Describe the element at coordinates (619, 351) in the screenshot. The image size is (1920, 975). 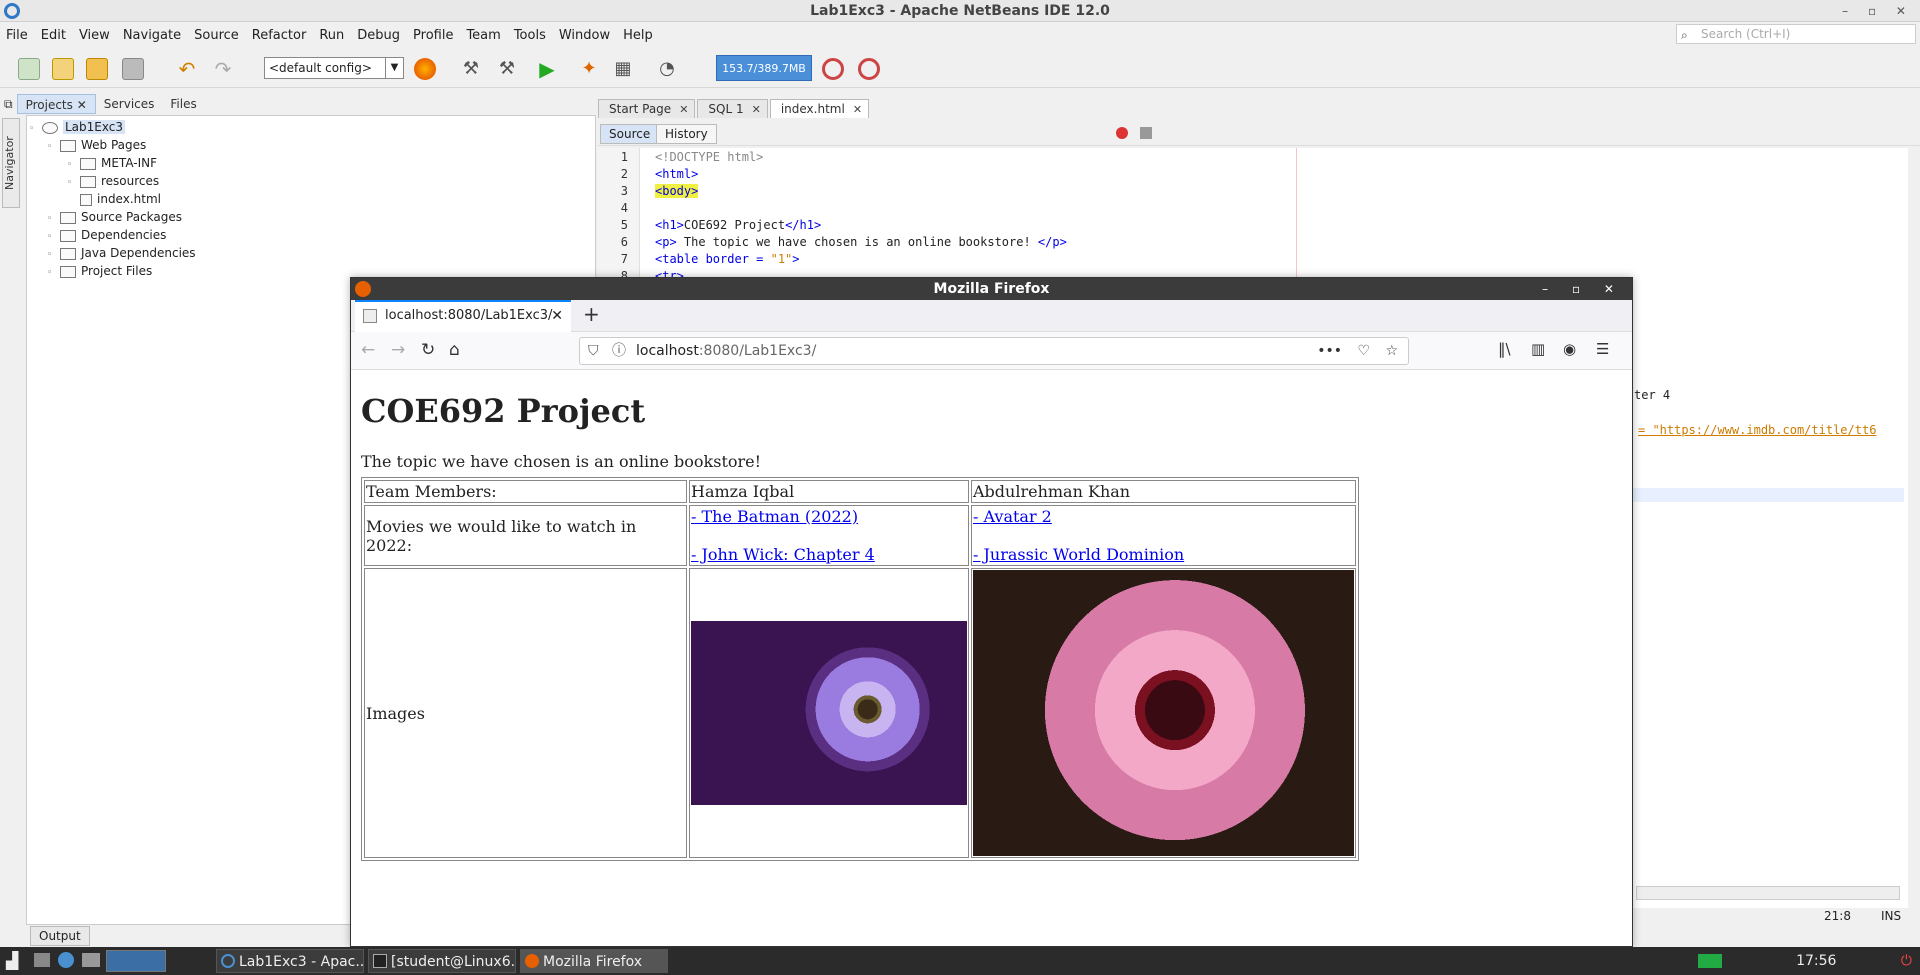
I see `info-icon: ⓘ` at that location.